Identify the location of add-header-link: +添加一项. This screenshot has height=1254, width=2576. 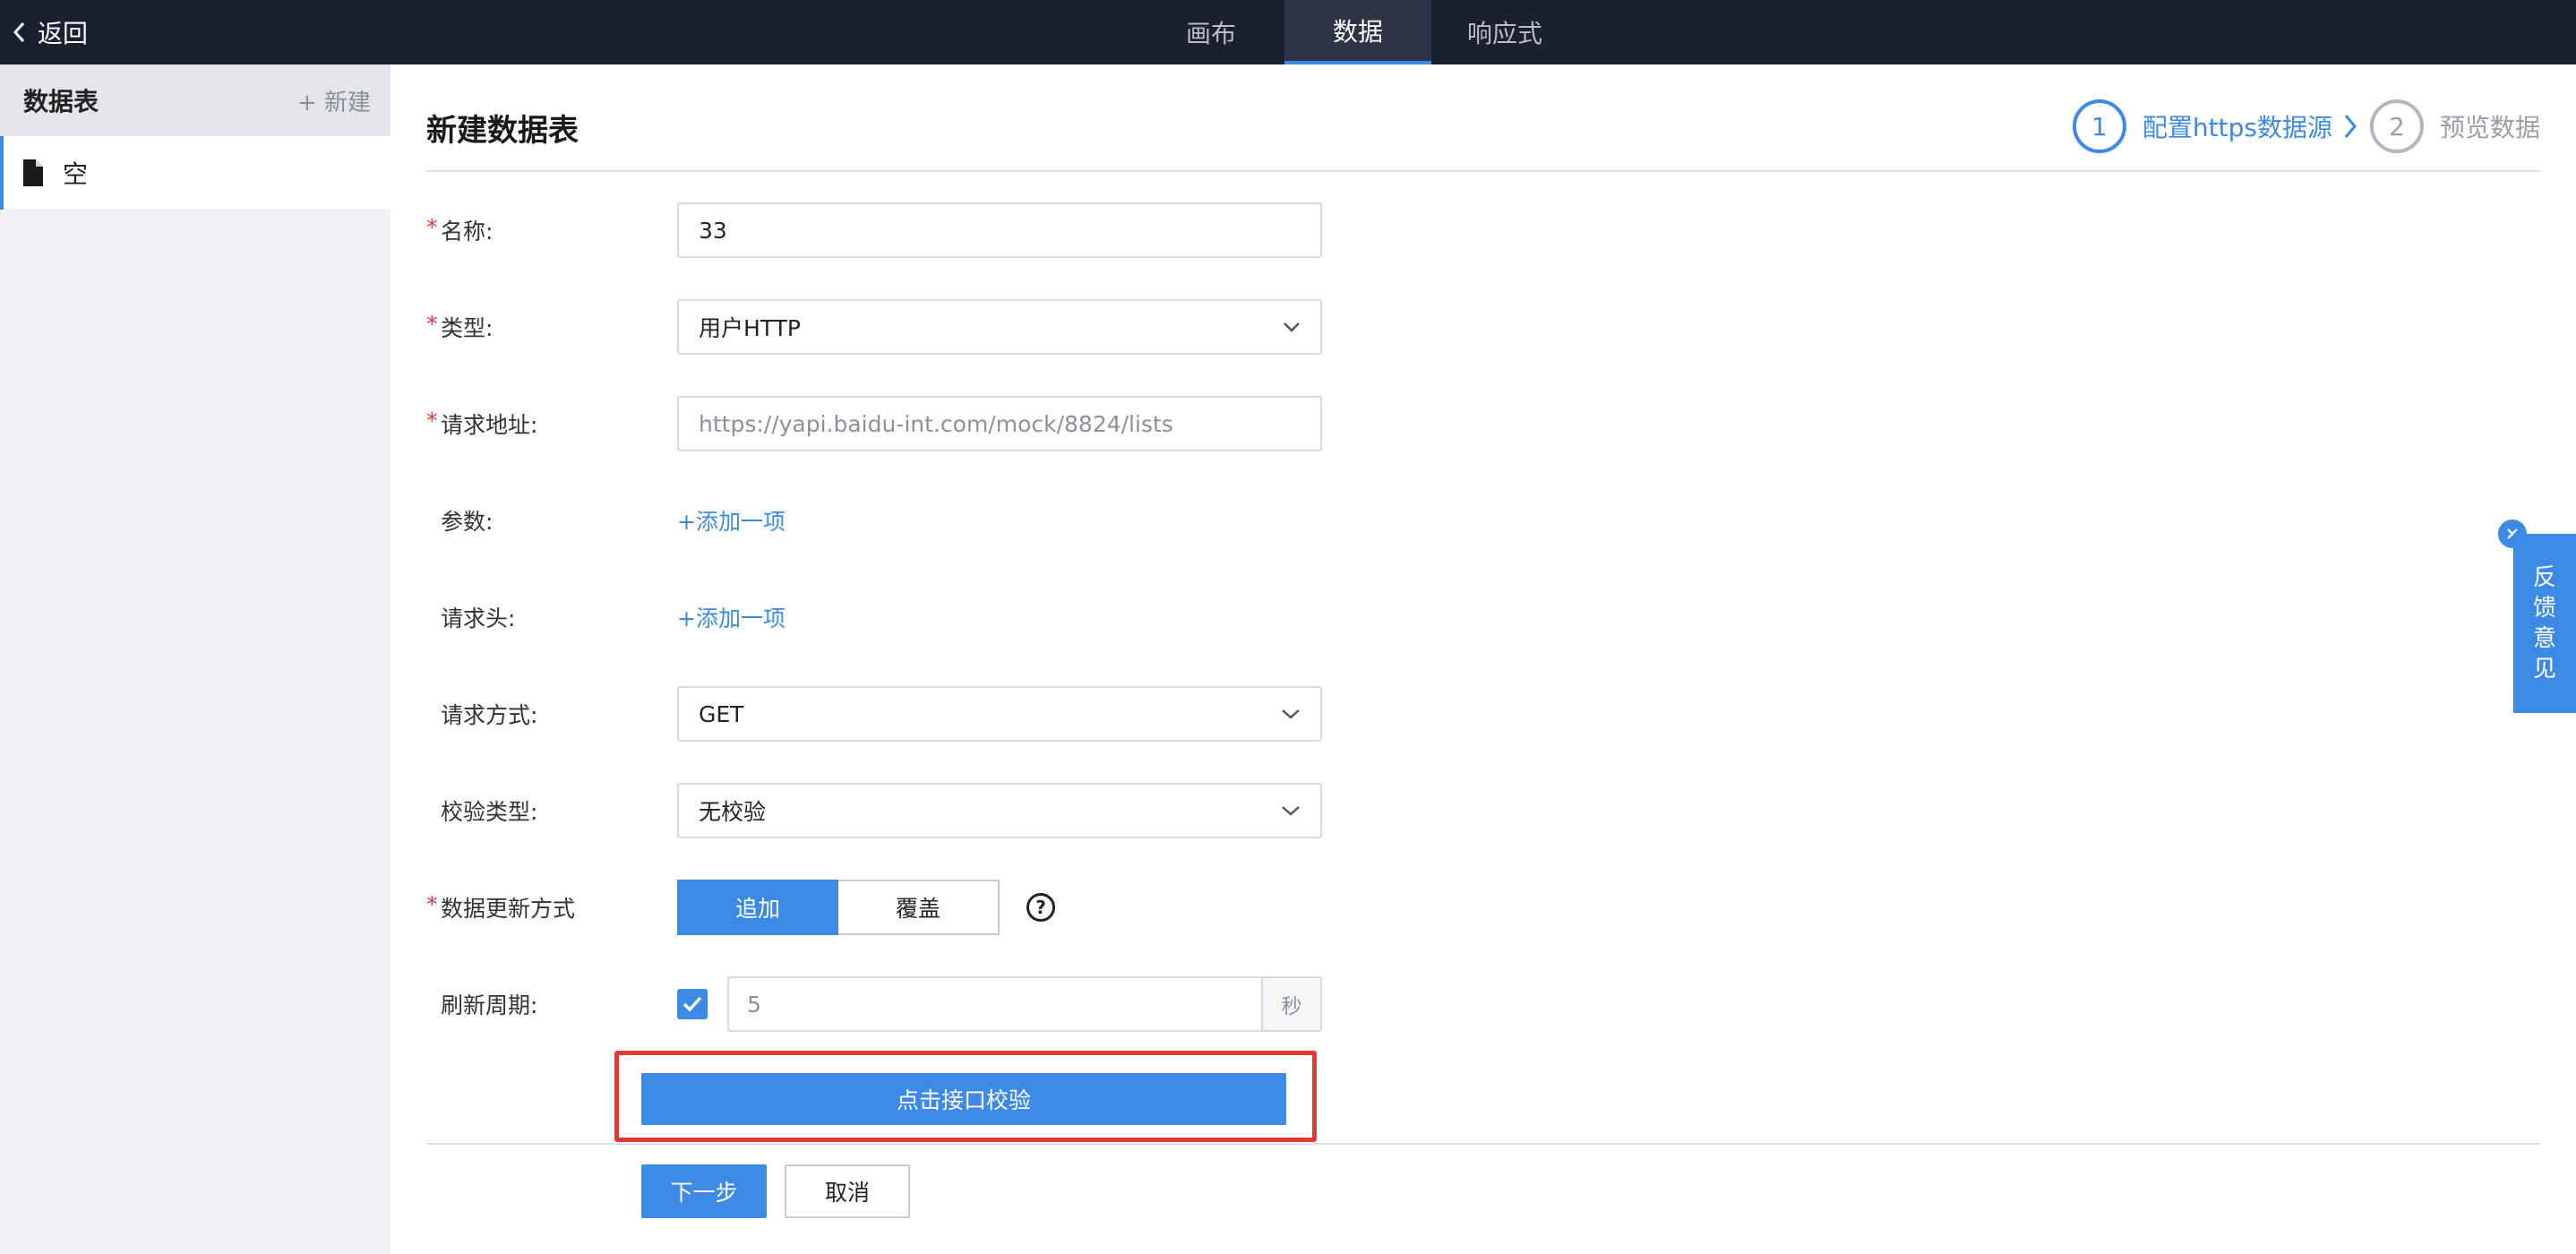
(731, 617).